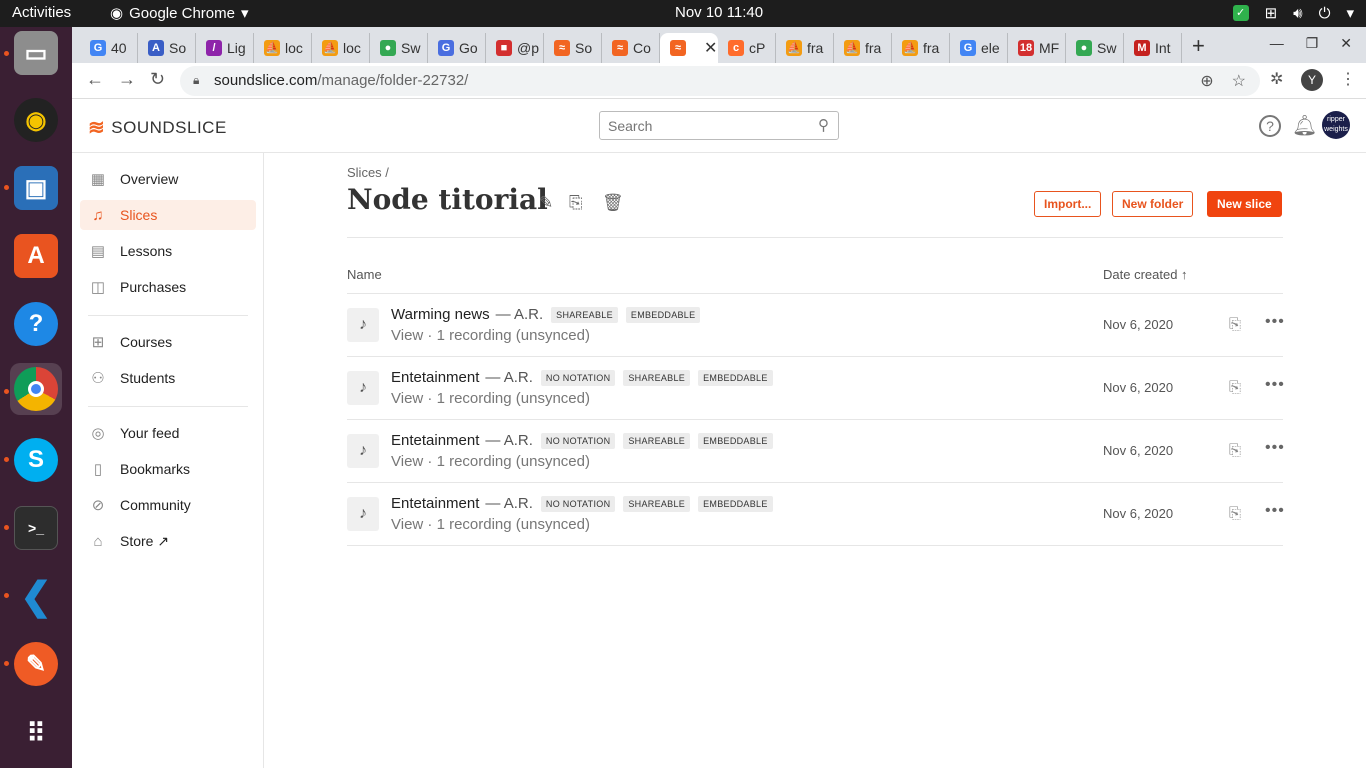 The height and width of the screenshot is (768, 1366). What do you see at coordinates (1312, 43) in the screenshot?
I see `maximize-icon: ❐` at bounding box center [1312, 43].